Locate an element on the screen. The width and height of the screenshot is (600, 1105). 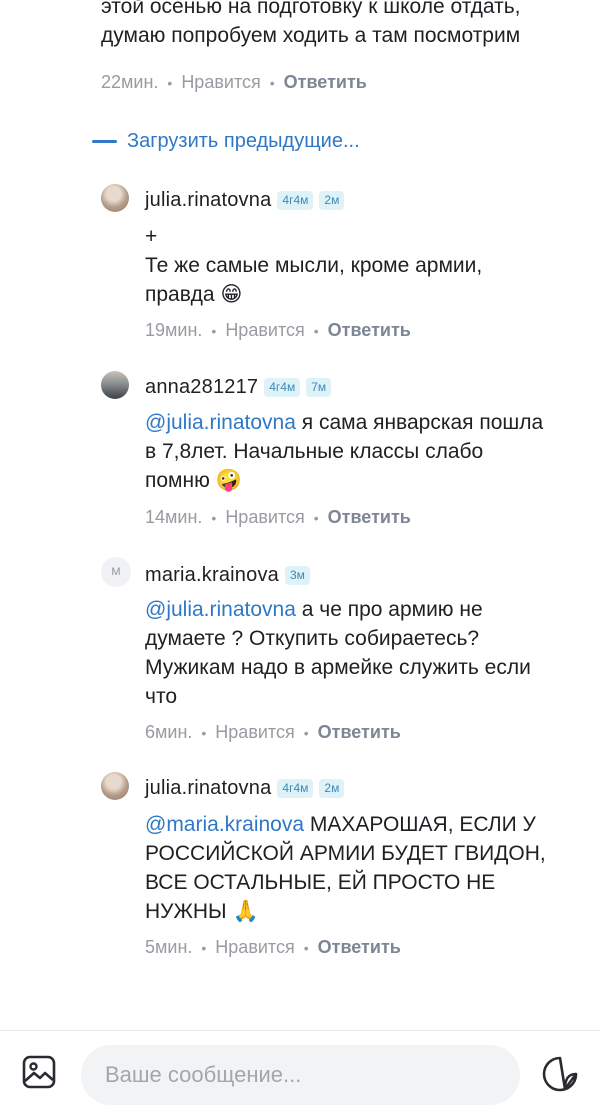
message-composer is located at coordinates (300, 1068).